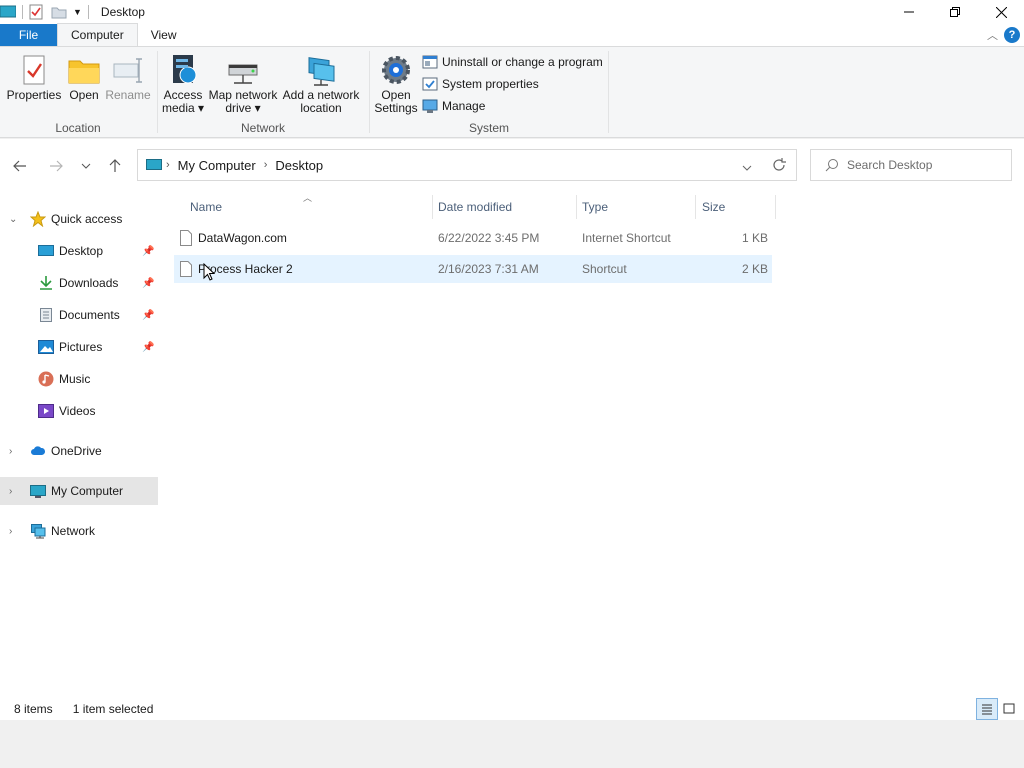 The width and height of the screenshot is (1024, 768). Describe the element at coordinates (453, 106) in the screenshot. I see `manage-button: Manage` at that location.